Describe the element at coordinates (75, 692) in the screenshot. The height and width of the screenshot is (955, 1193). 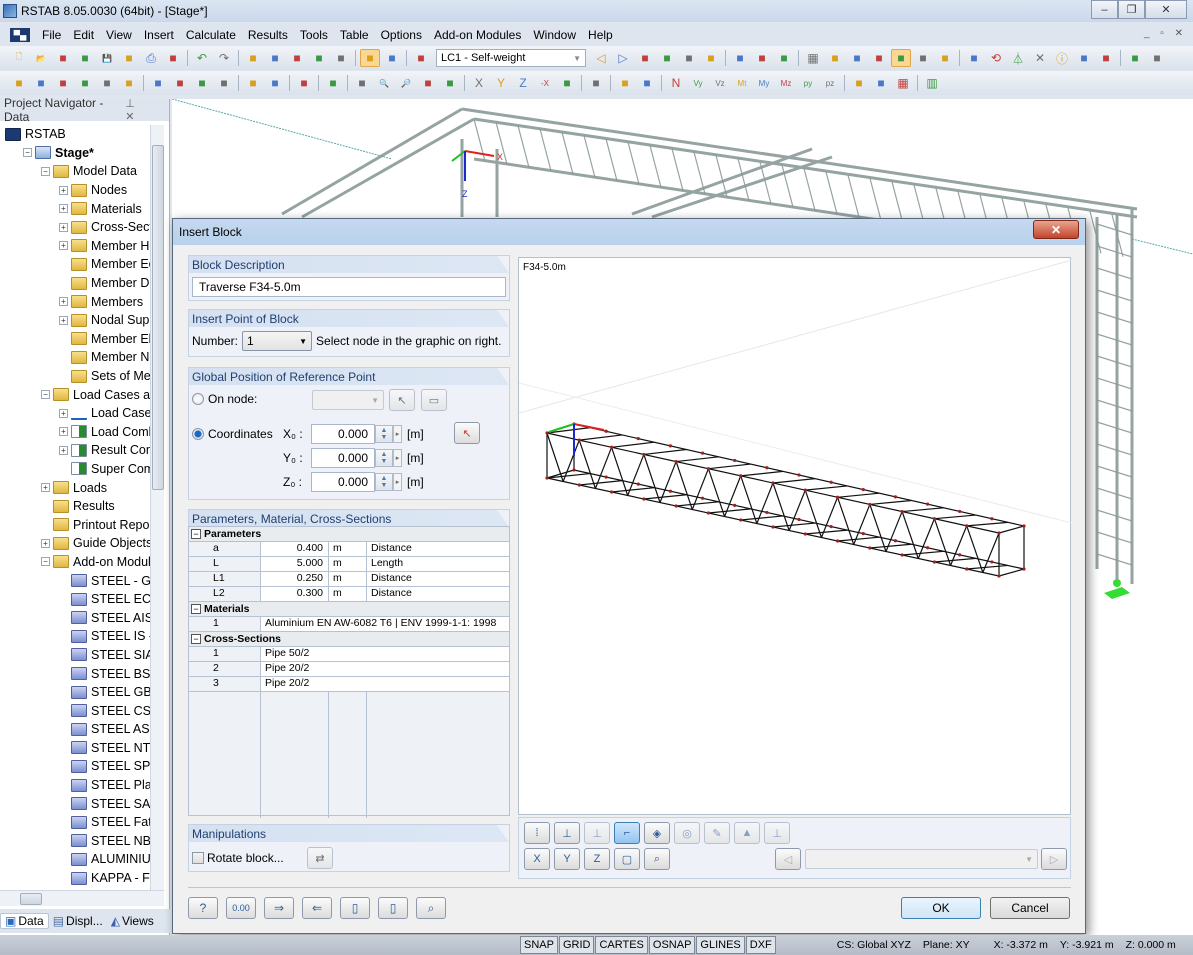
I see `tree-item: STEEL GB - D` at that location.